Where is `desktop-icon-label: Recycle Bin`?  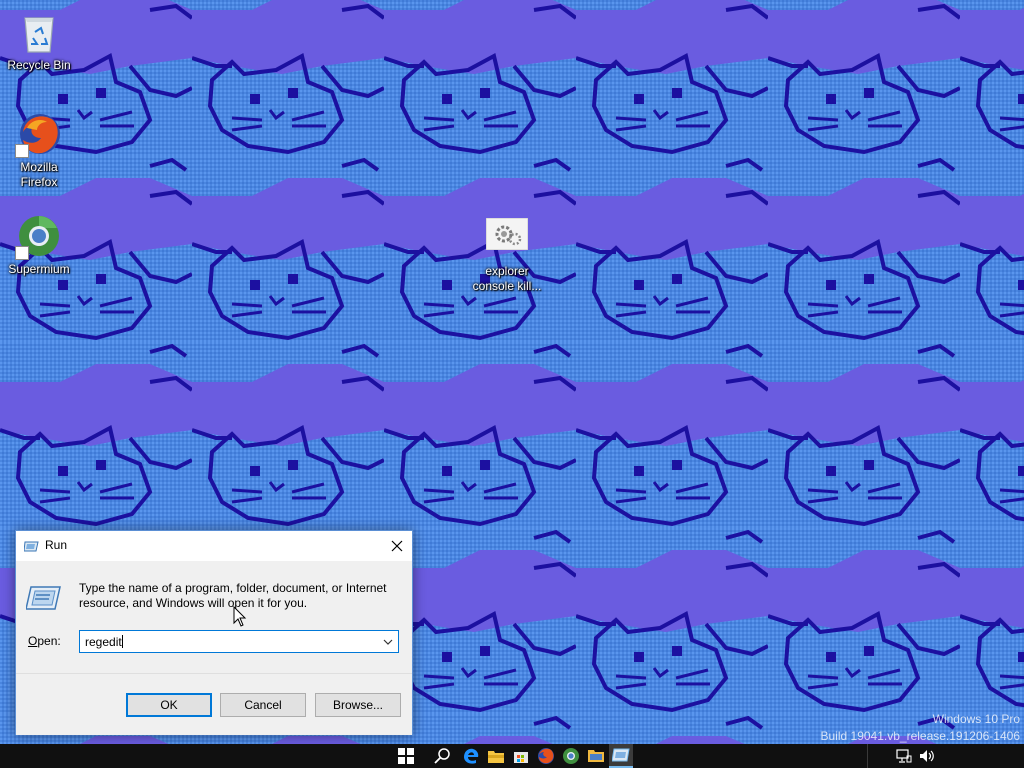 desktop-icon-label: Recycle Bin is located at coordinates (39, 65).